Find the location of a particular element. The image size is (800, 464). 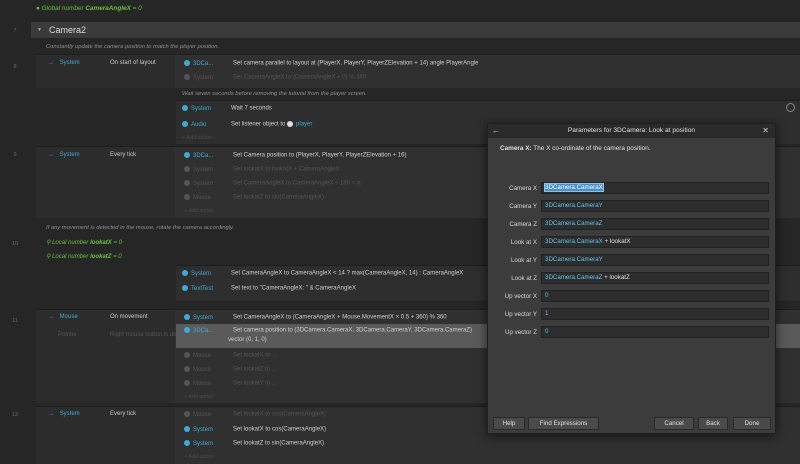

back-button: Back is located at coordinates (713, 423).